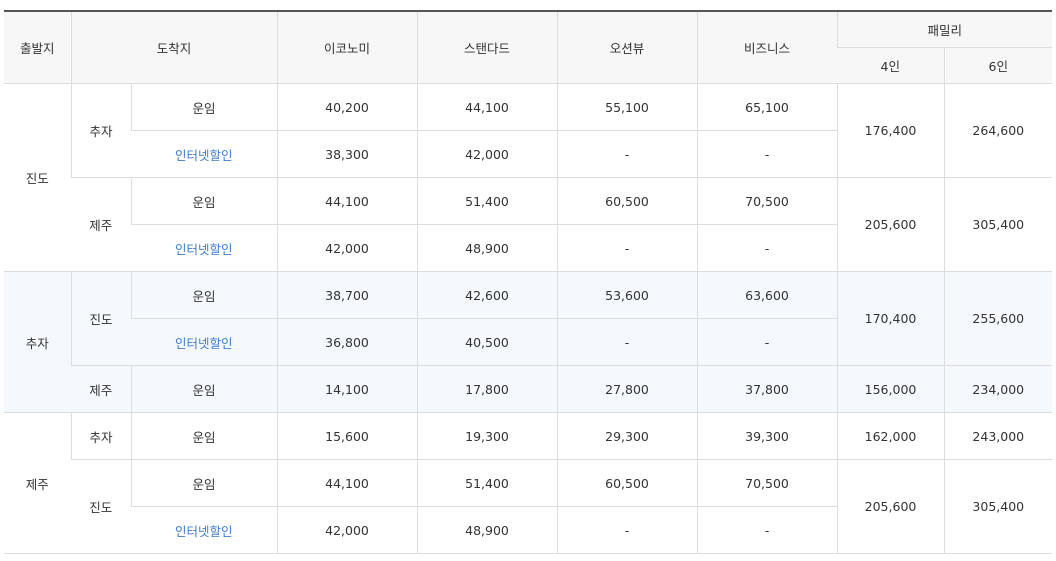  I want to click on standard-fare-cell: 44,100, so click(487, 107).